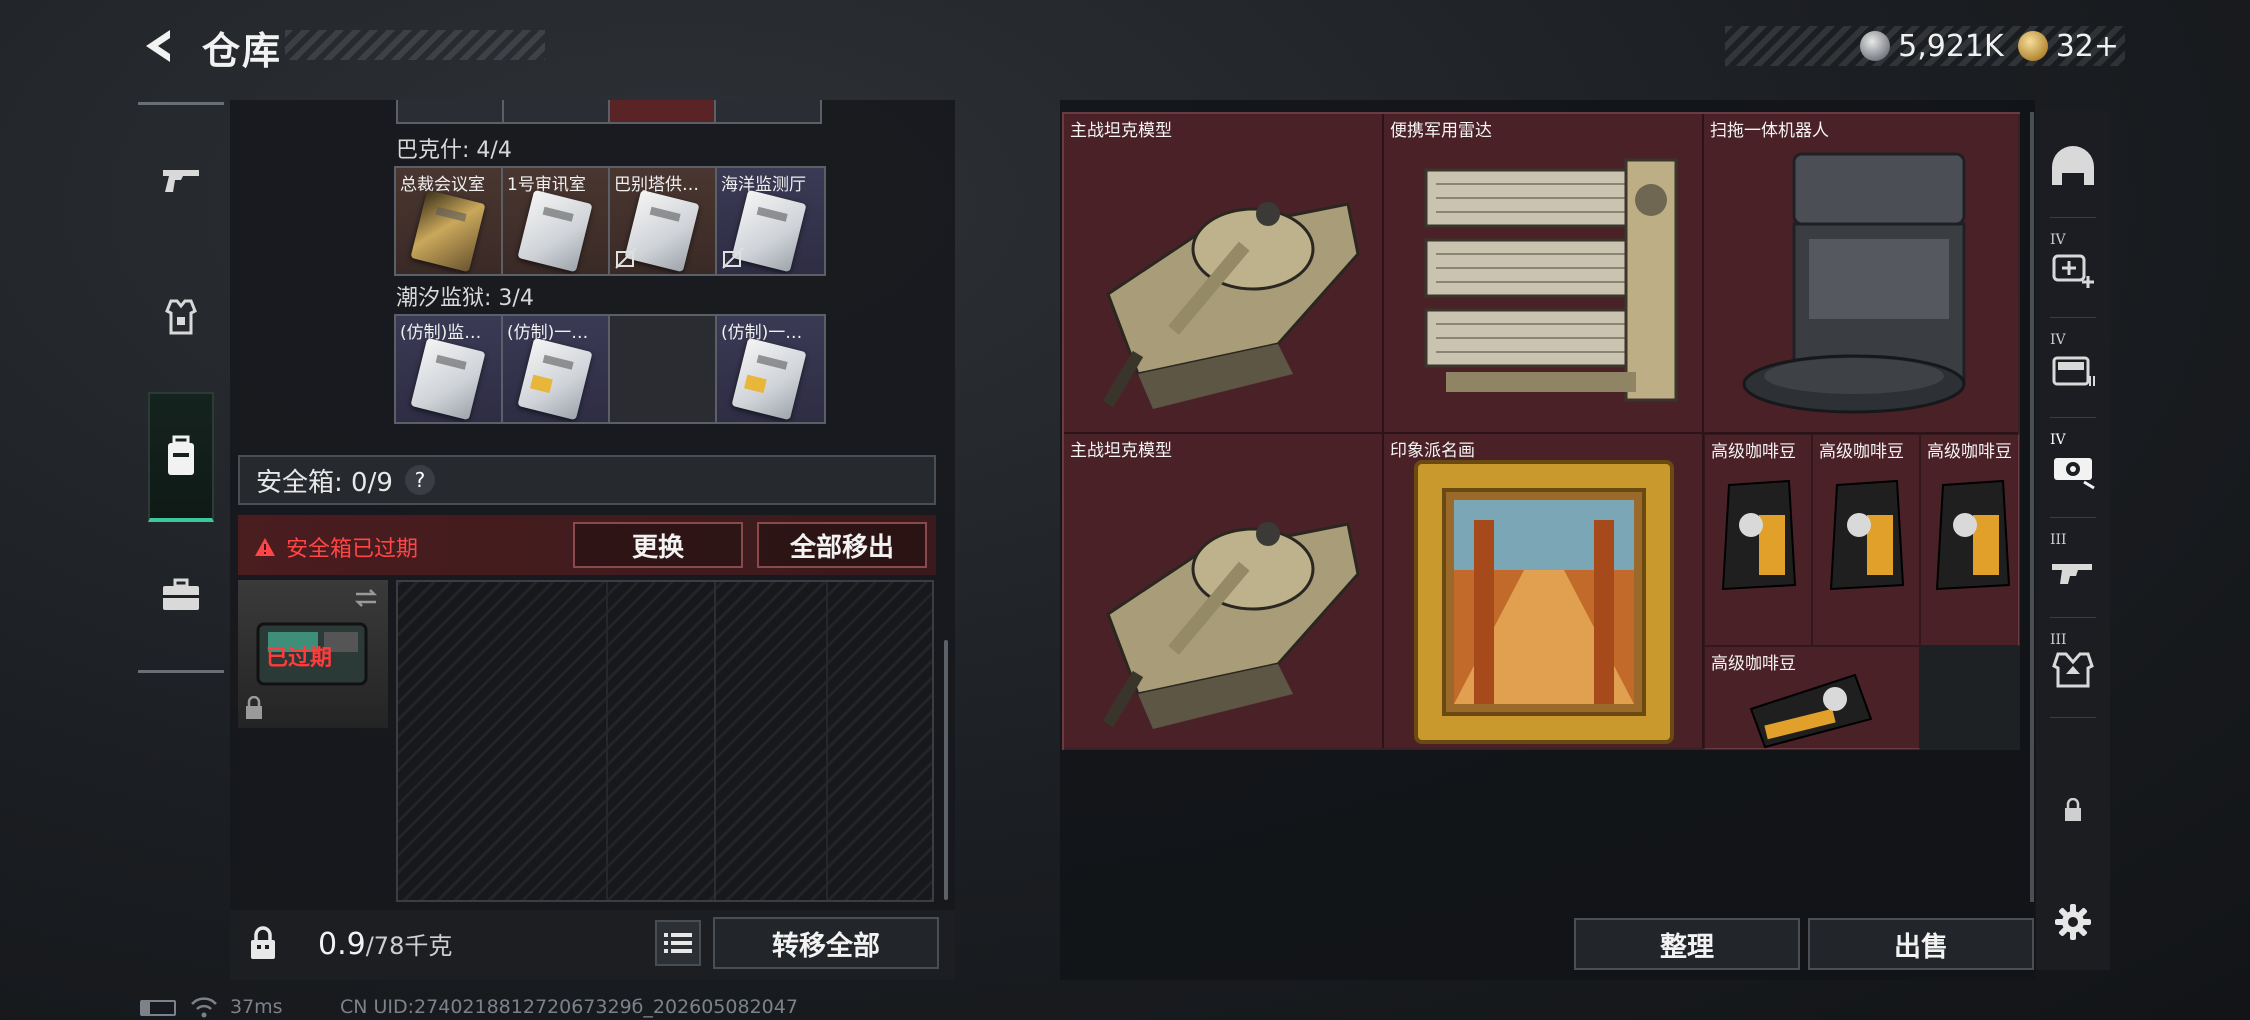  I want to click on list-view-button, so click(678, 943).